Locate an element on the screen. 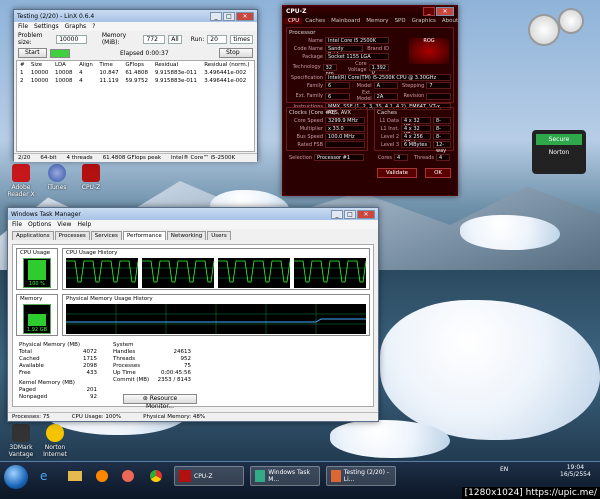 The width and height of the screenshot is (600, 499). memory-value: 1.92 GB is located at coordinates (37, 330).